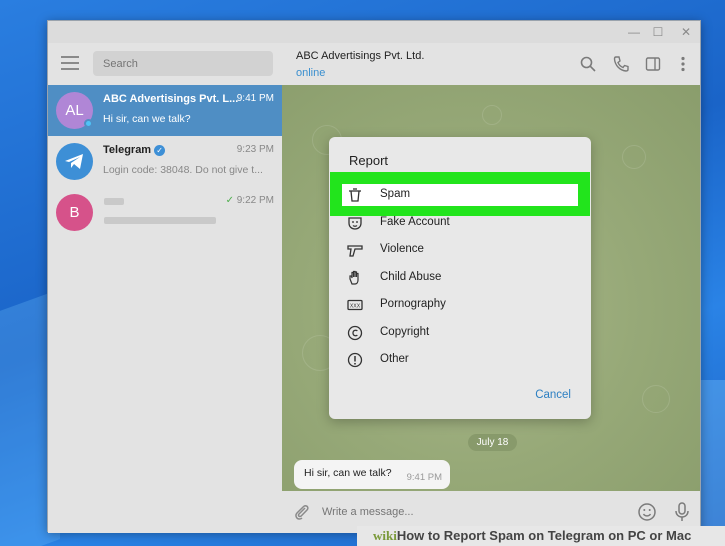 The width and height of the screenshot is (725, 546). Describe the element at coordinates (348, 473) in the screenshot. I see `message-text: Hi sir, can we talk?` at that location.